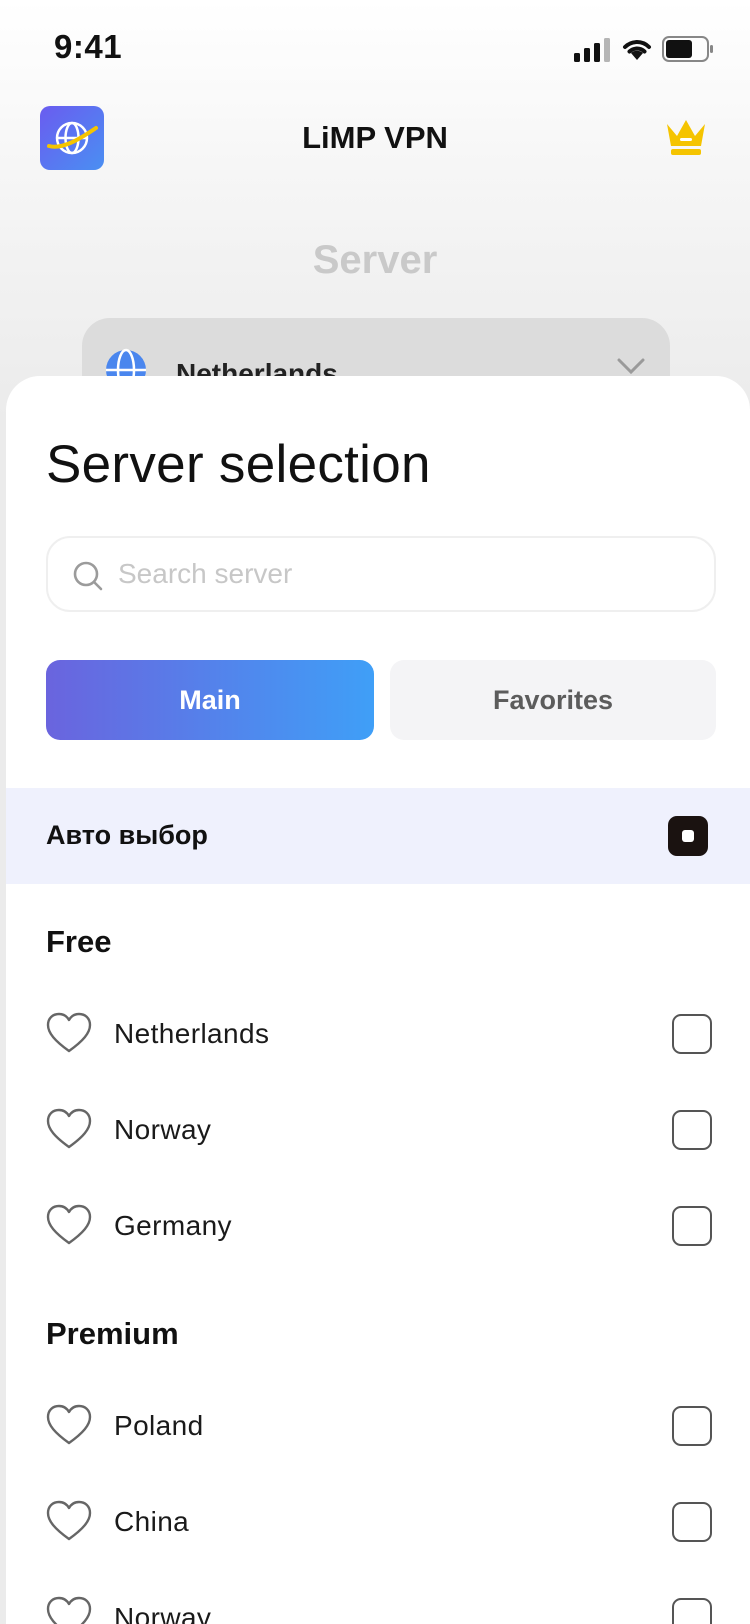 The height and width of the screenshot is (1624, 750). What do you see at coordinates (592, 50) in the screenshot?
I see `cellular-signal-icon` at bounding box center [592, 50].